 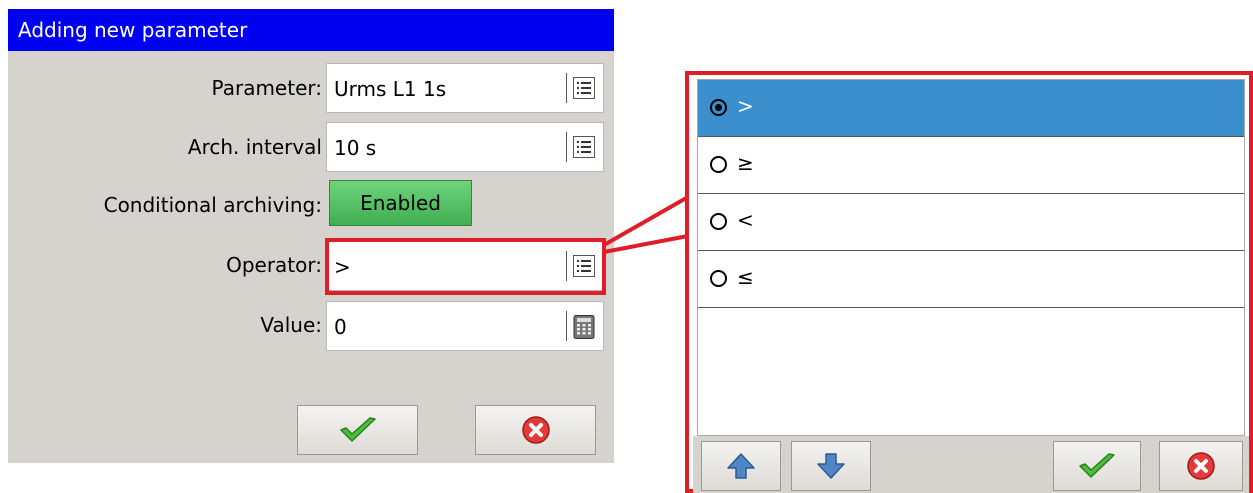 I want to click on arrow-up-icon, so click(x=741, y=466).